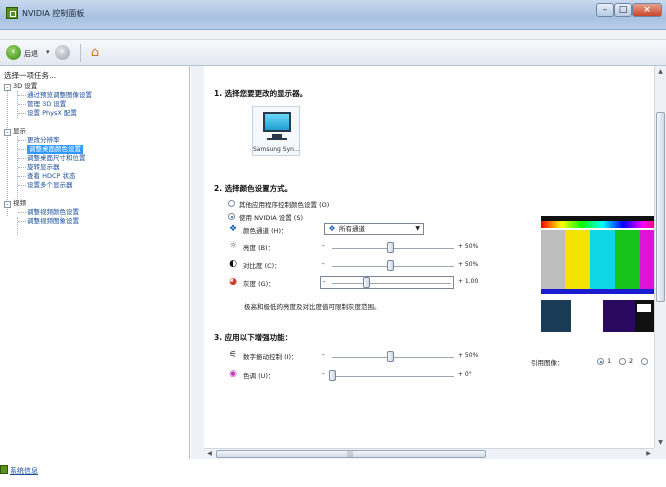 The image size is (666, 487). Describe the element at coordinates (333, 53) in the screenshot. I see `toolbar: ‹ 后退 ▾ › ⌂` at that location.